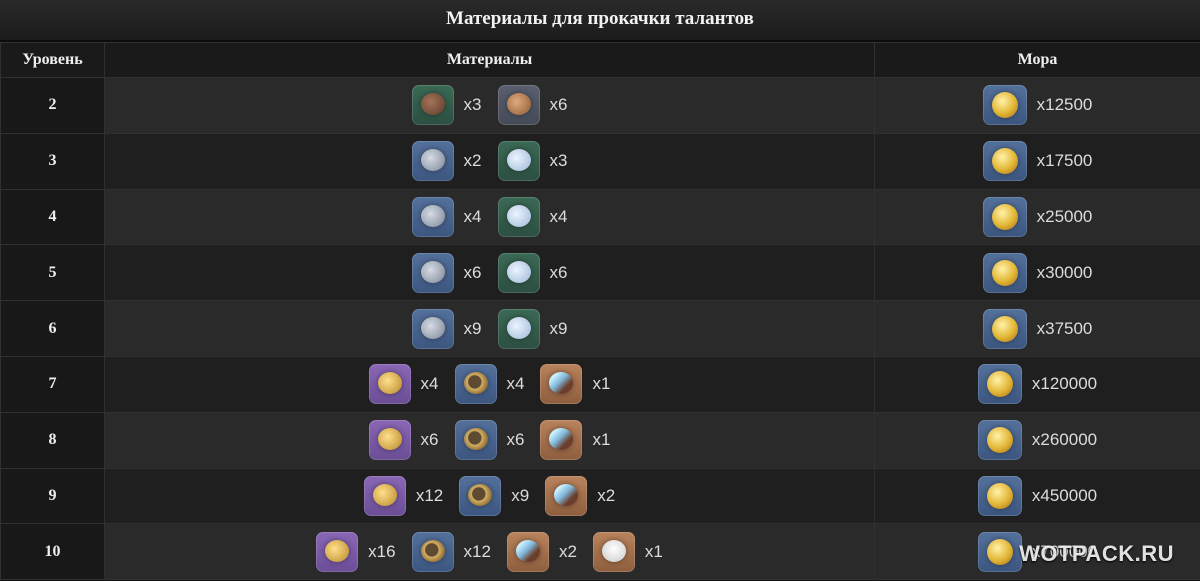 This screenshot has height=581, width=1200. What do you see at coordinates (52, 496) in the screenshot?
I see `level-cell: 9` at bounding box center [52, 496].